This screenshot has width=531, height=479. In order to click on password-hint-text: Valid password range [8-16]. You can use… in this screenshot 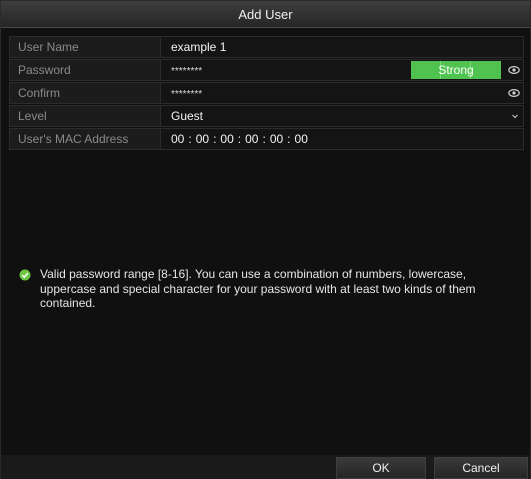, I will do `click(258, 288)`.